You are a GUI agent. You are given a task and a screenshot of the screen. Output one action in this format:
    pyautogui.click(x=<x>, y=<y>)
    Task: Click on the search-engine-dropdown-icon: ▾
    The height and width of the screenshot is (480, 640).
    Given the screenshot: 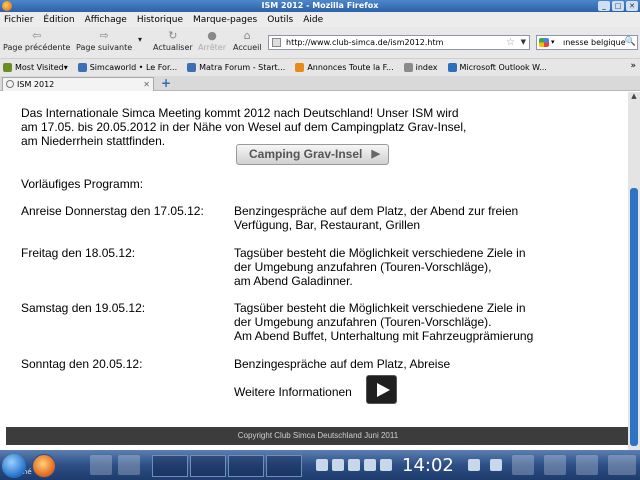 What is the action you would take?
    pyautogui.click(x=553, y=42)
    